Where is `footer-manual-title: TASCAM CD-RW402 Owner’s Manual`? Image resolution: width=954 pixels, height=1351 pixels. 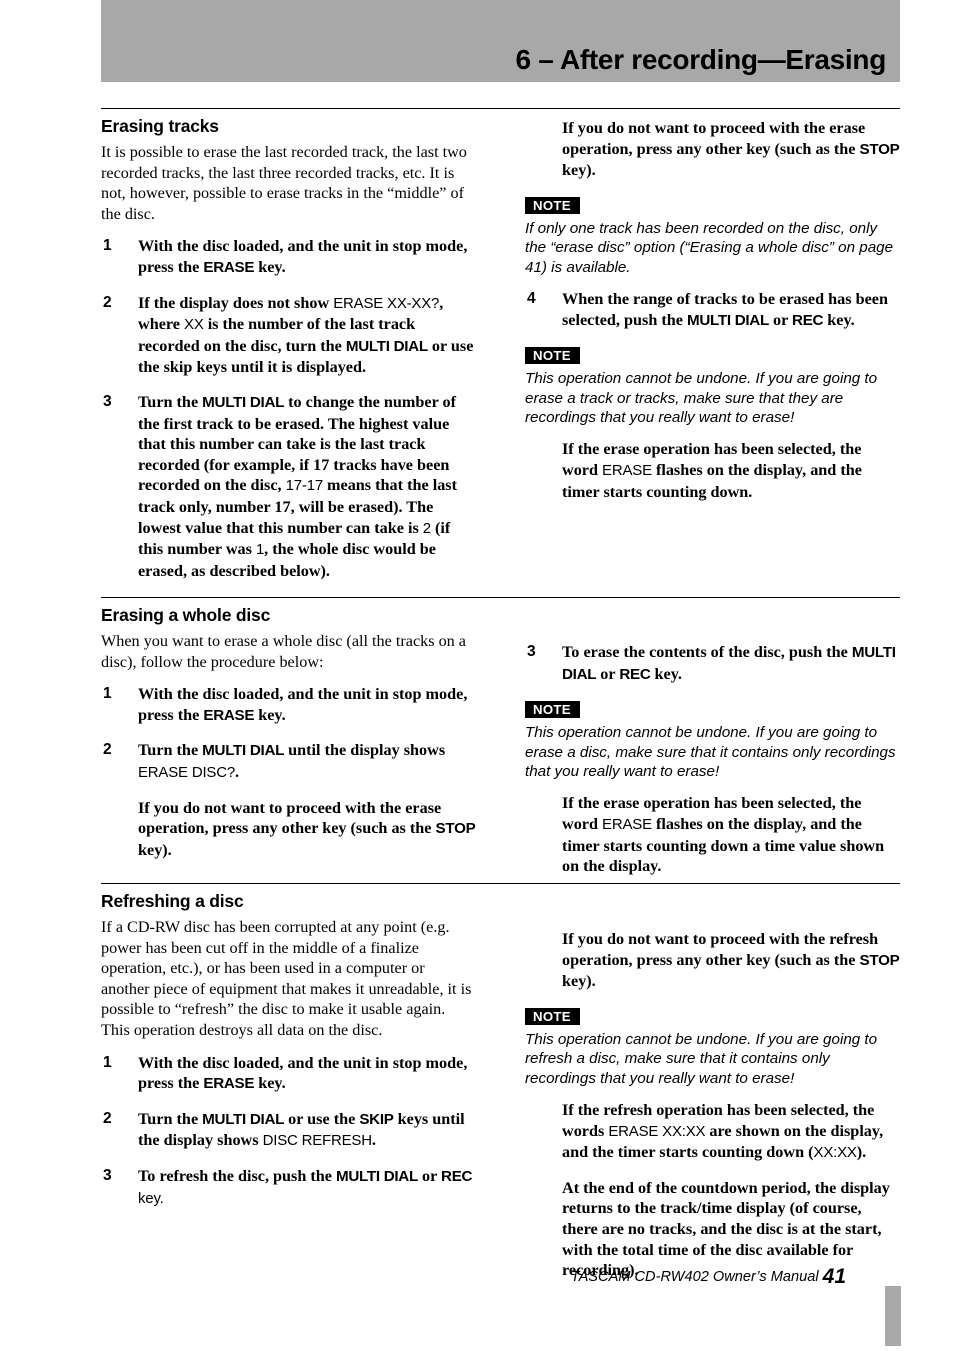
footer-manual-title: TASCAM CD-RW402 Owner’s Manual is located at coordinates (694, 1277).